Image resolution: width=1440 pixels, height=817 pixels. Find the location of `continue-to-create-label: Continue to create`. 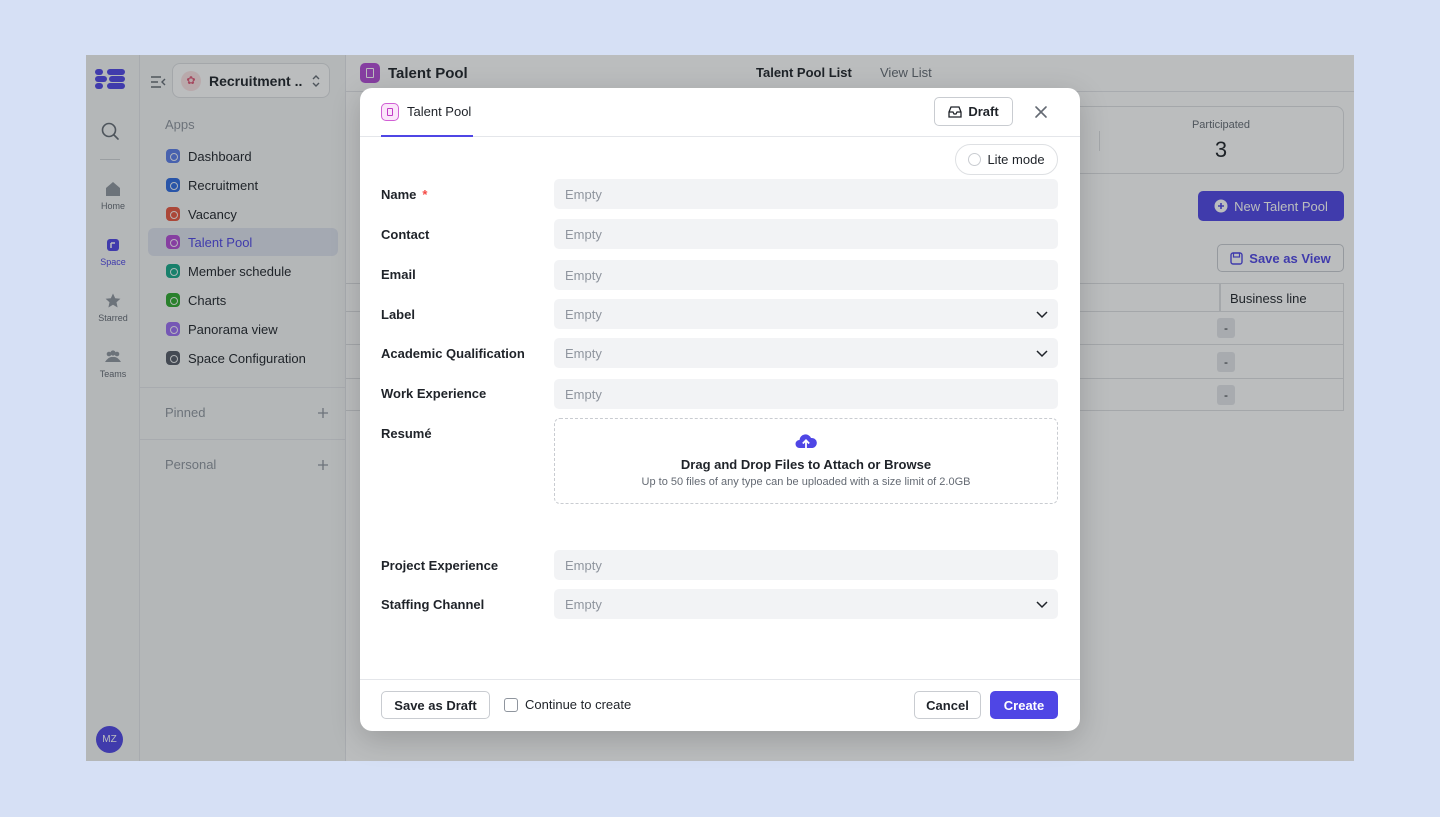

continue-to-create-label: Continue to create is located at coordinates (578, 704).